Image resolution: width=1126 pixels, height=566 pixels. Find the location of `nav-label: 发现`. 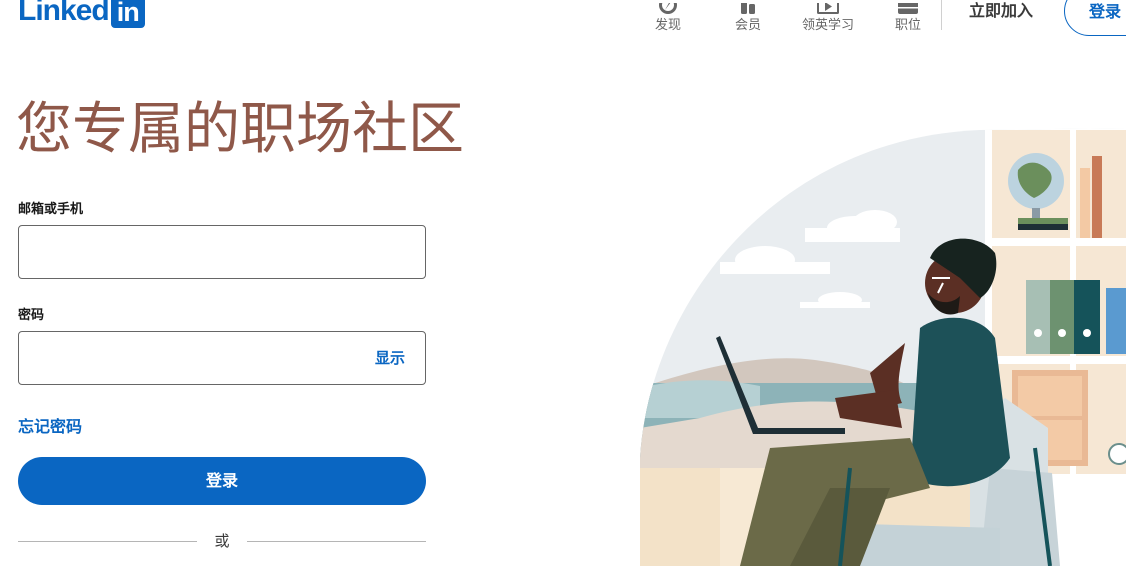

nav-label: 发现 is located at coordinates (667, 25).